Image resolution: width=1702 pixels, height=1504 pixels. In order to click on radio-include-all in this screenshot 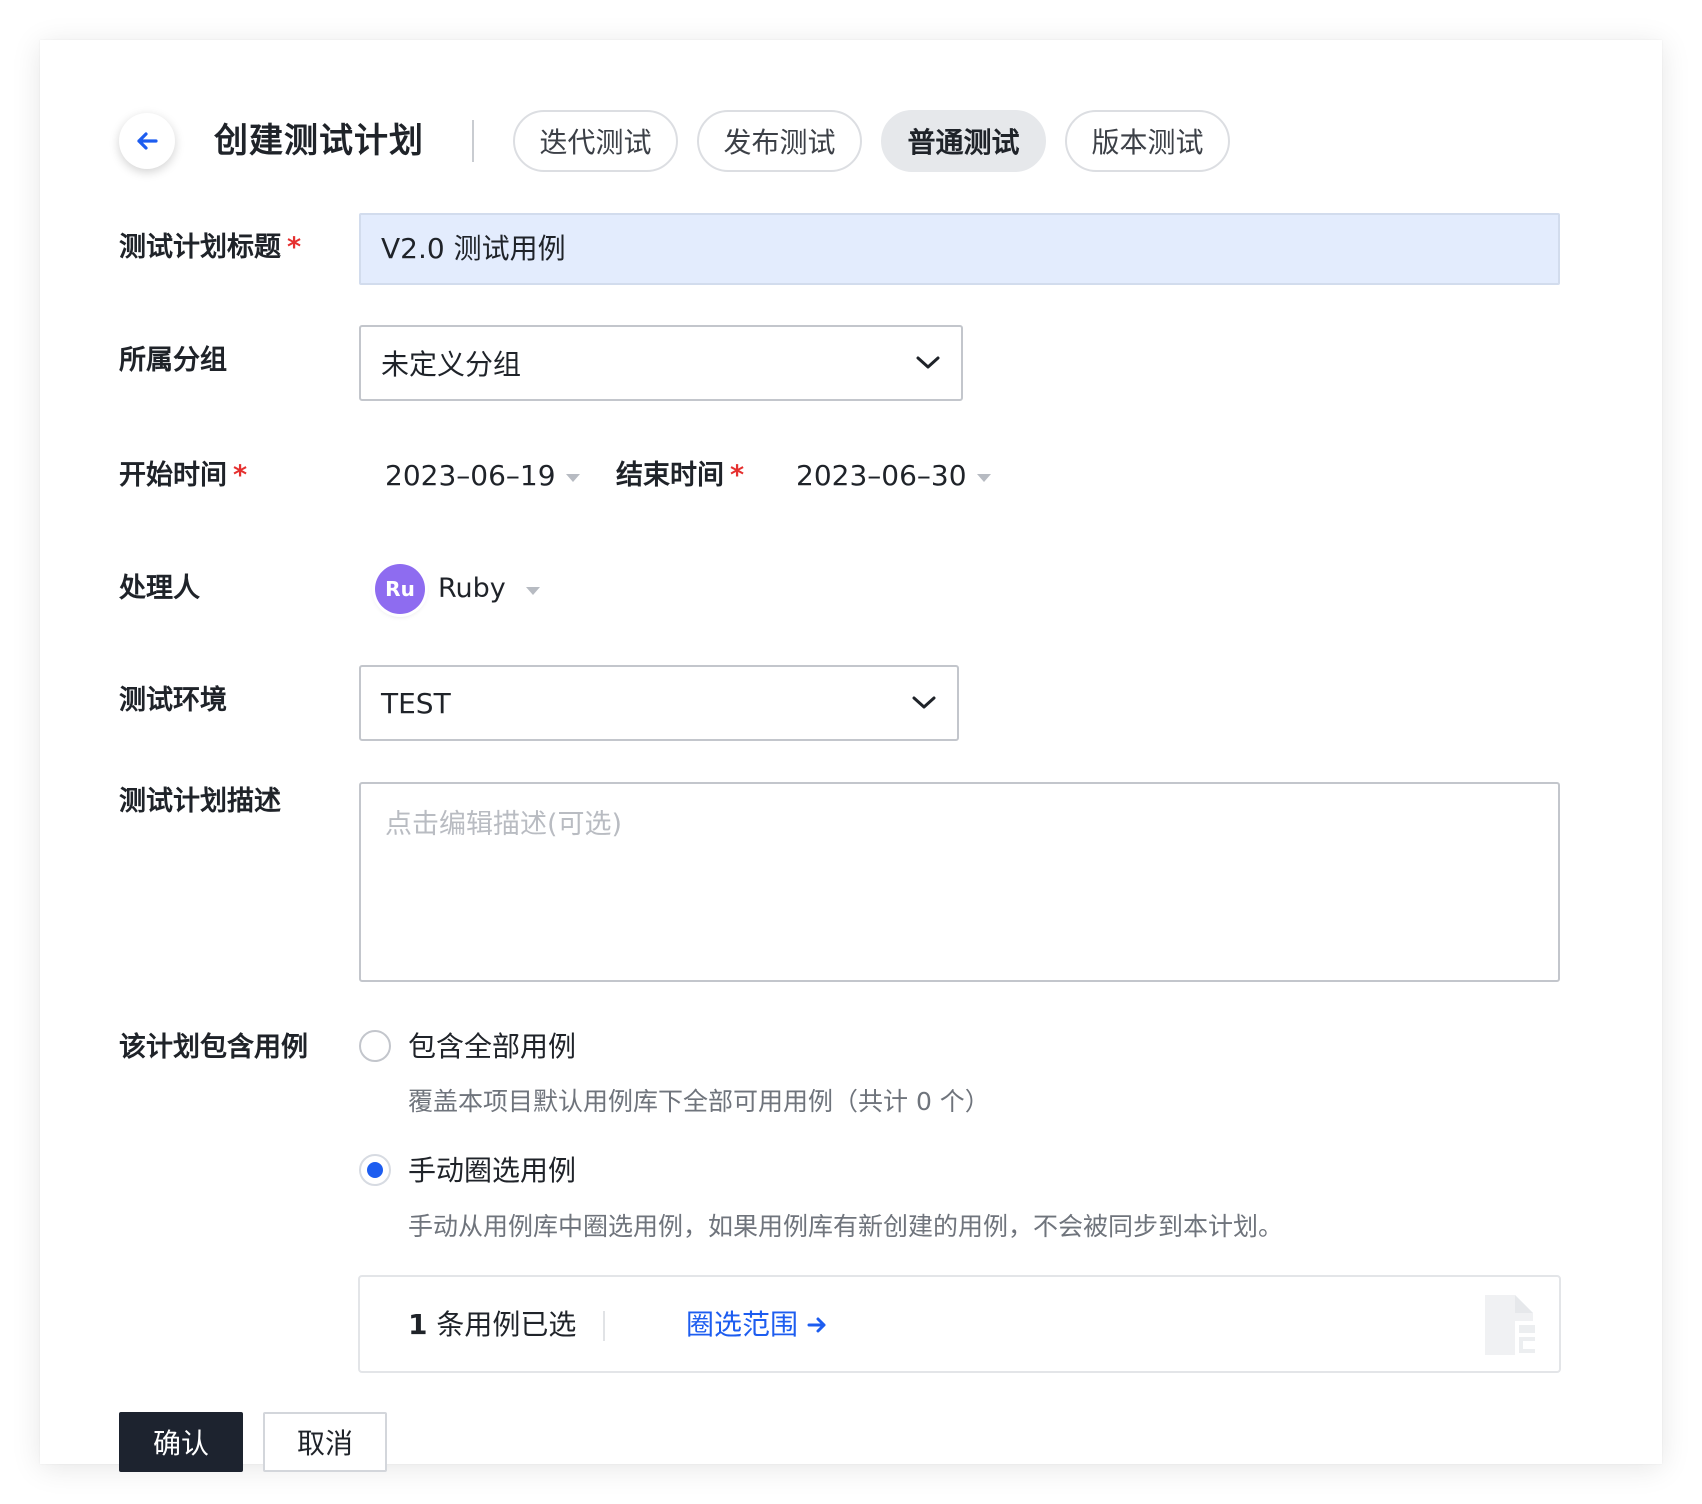, I will do `click(375, 1046)`.